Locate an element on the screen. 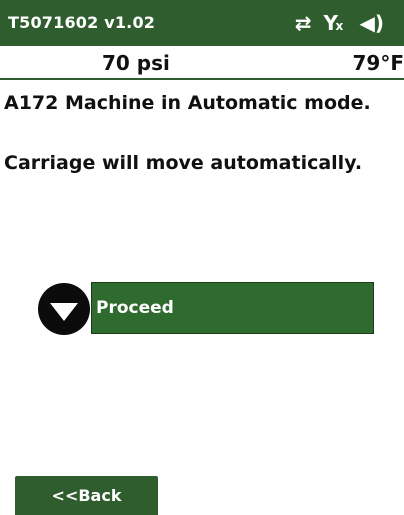  down-arrow-glyph is located at coordinates (64, 312).